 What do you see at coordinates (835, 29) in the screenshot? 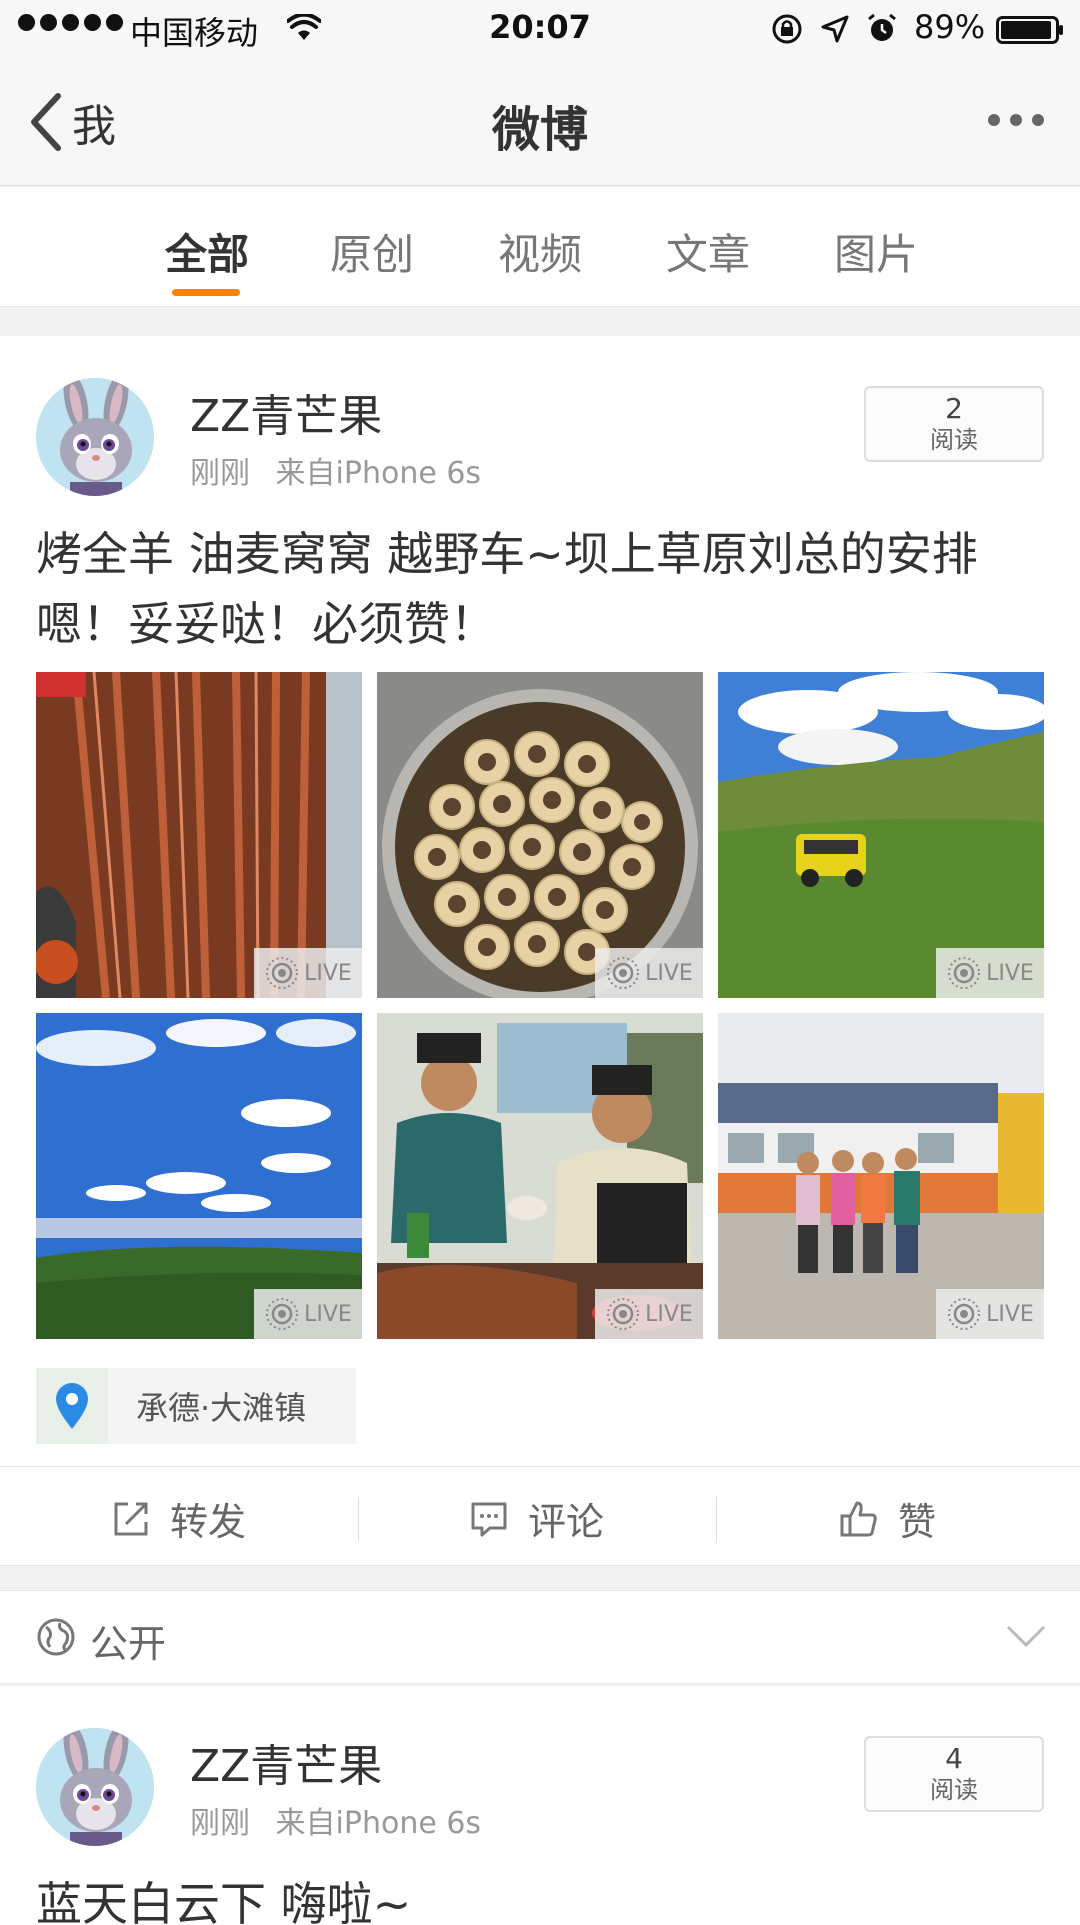
I see `location-services-icon` at bounding box center [835, 29].